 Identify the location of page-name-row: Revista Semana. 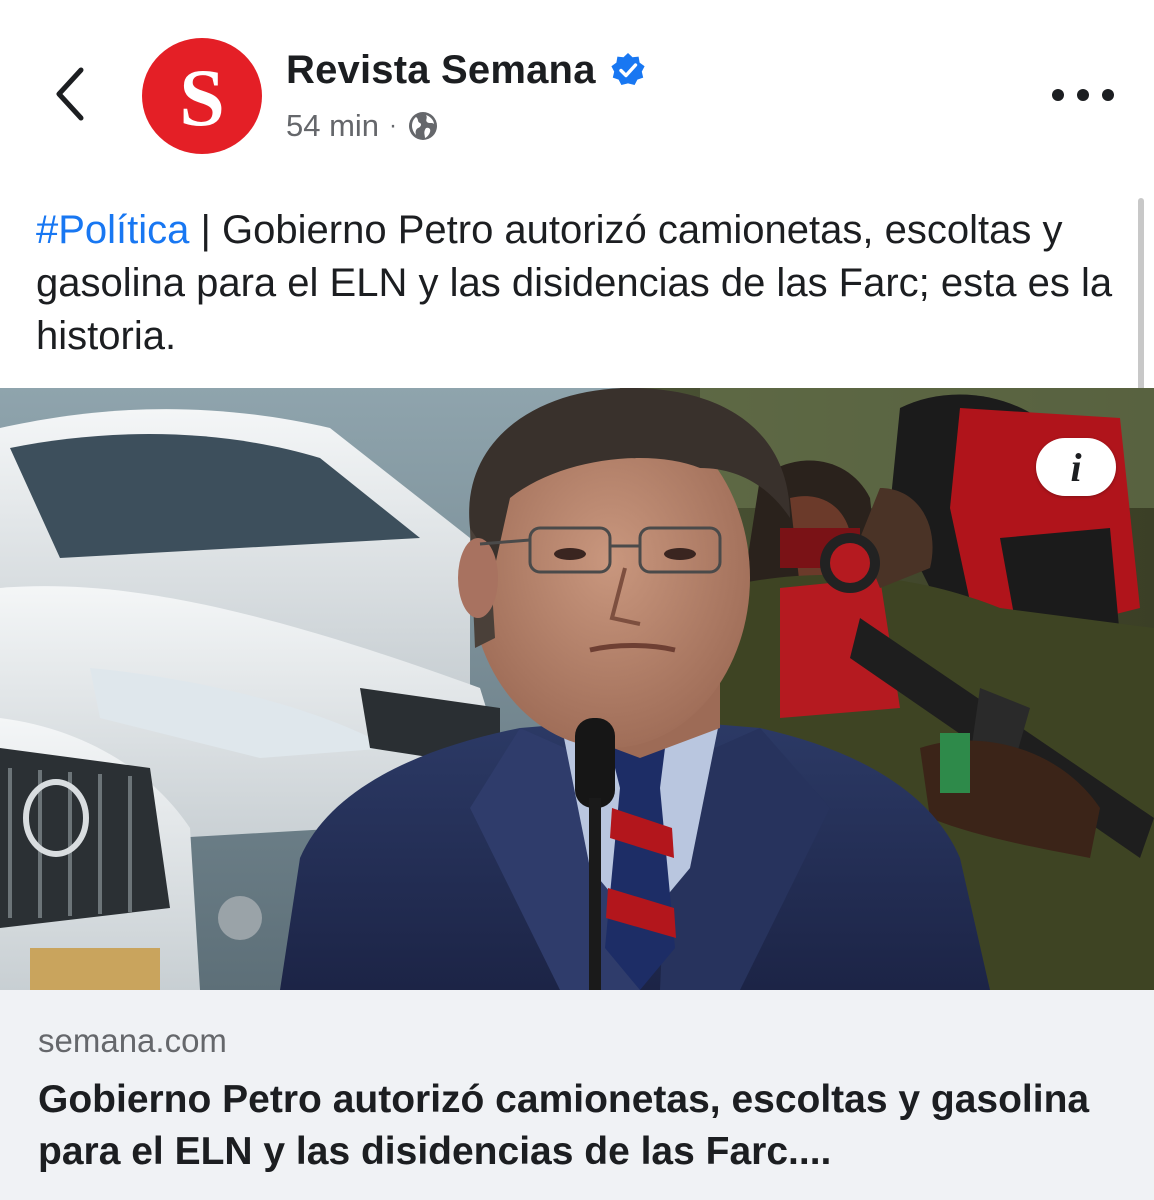
(466, 70).